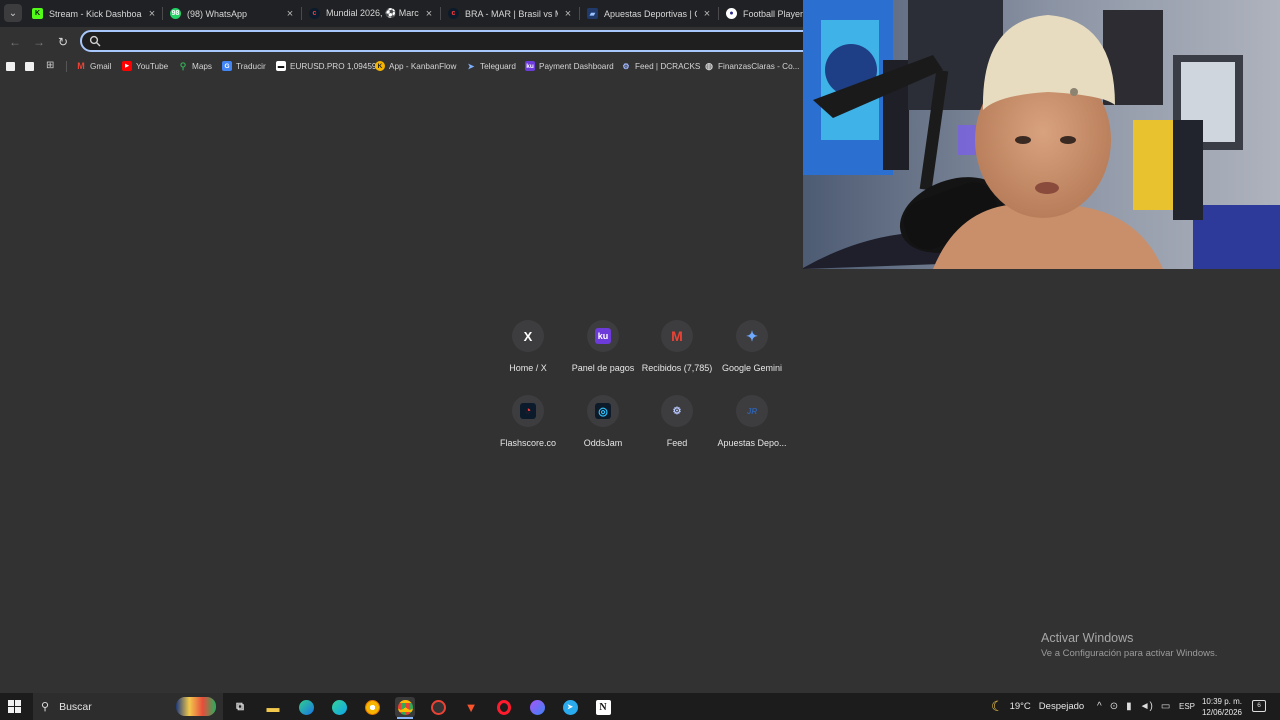 The image size is (1280, 720). What do you see at coordinates (603, 336) in the screenshot?
I see `ku-icon: ku` at bounding box center [603, 336].